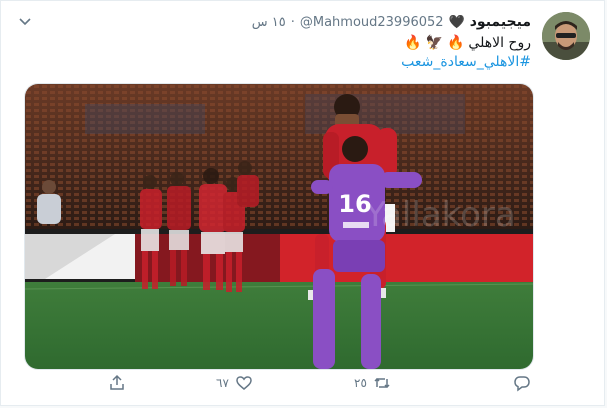  What do you see at coordinates (360, 383) in the screenshot?
I see `retweet-count: ٢٥` at bounding box center [360, 383].